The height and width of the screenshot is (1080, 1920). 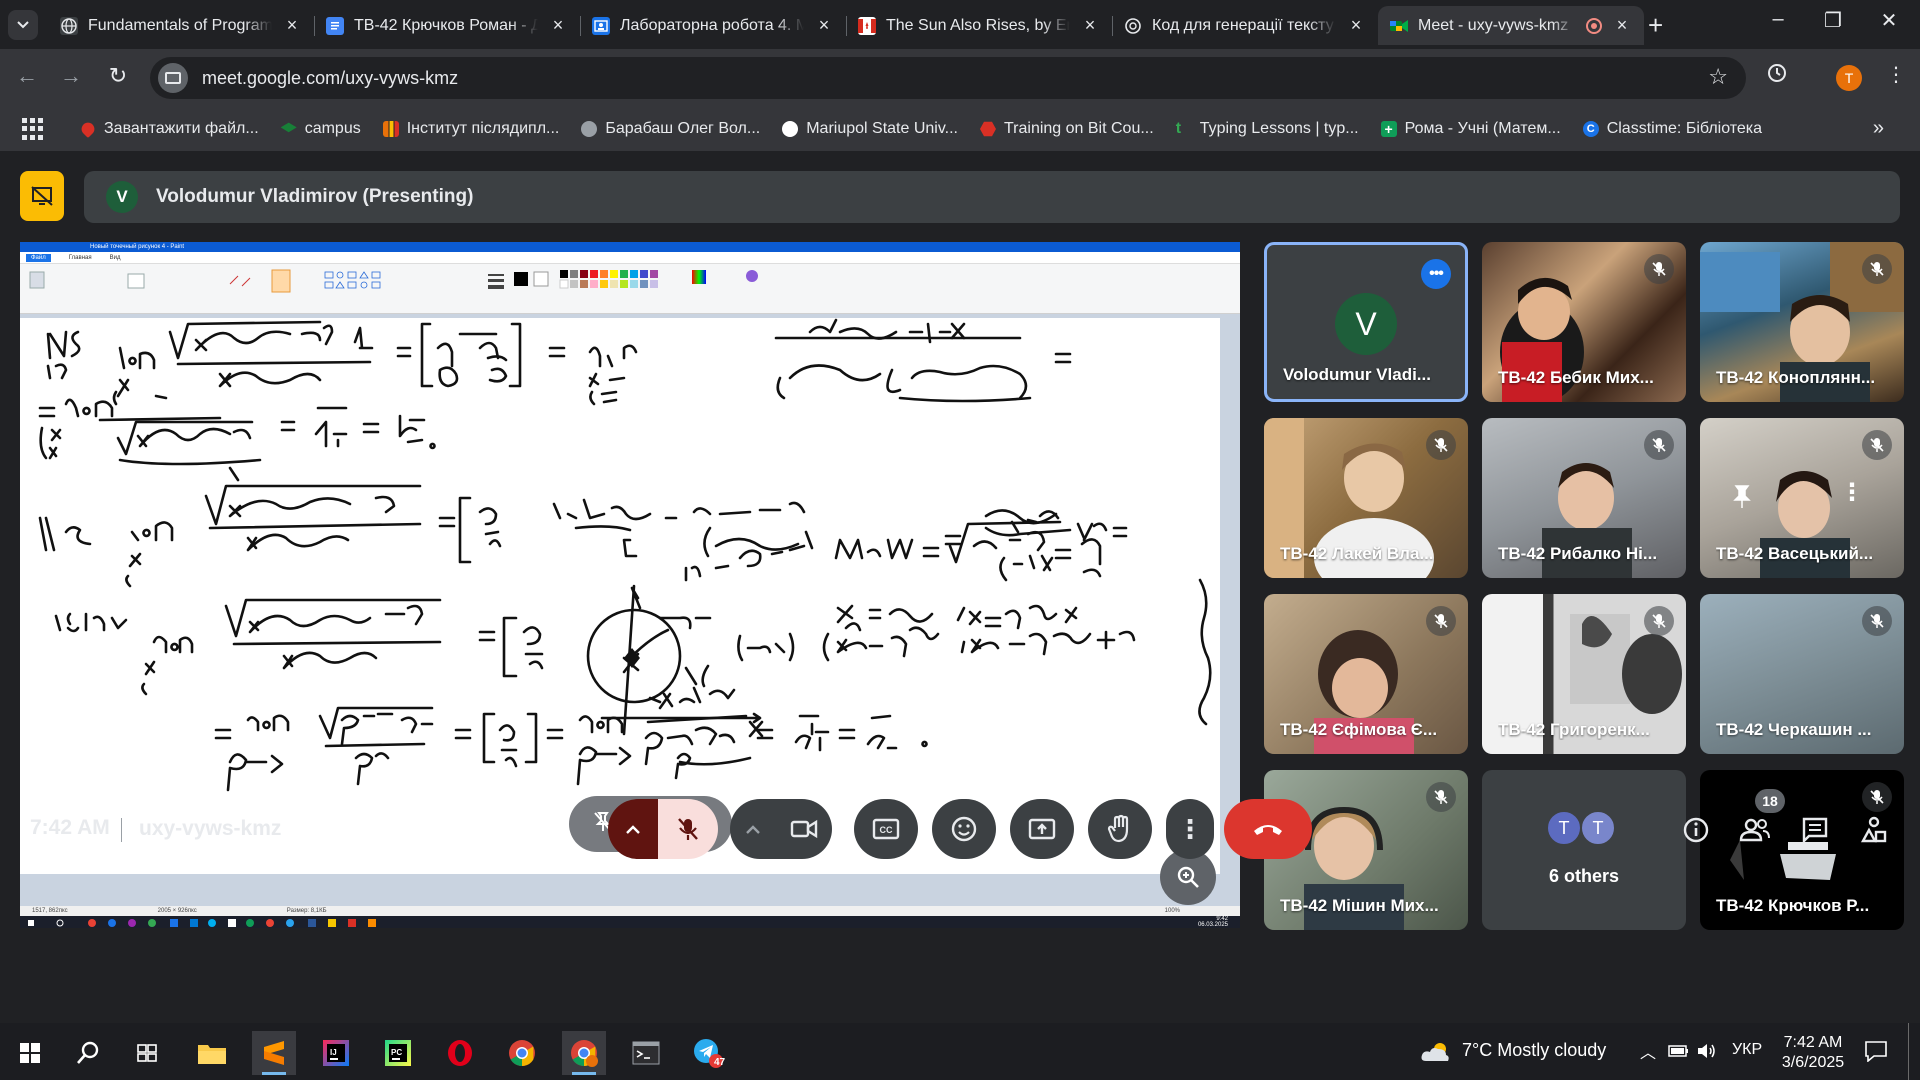 I want to click on sublime-text-icon, so click(x=274, y=1053).